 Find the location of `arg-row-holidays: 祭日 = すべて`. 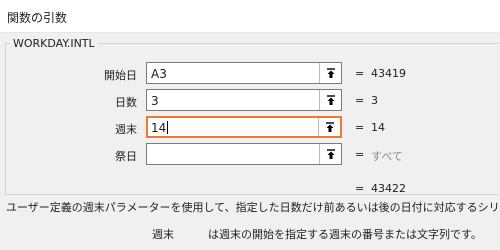

arg-row-holidays: 祭日 = すべて is located at coordinates (250, 155).